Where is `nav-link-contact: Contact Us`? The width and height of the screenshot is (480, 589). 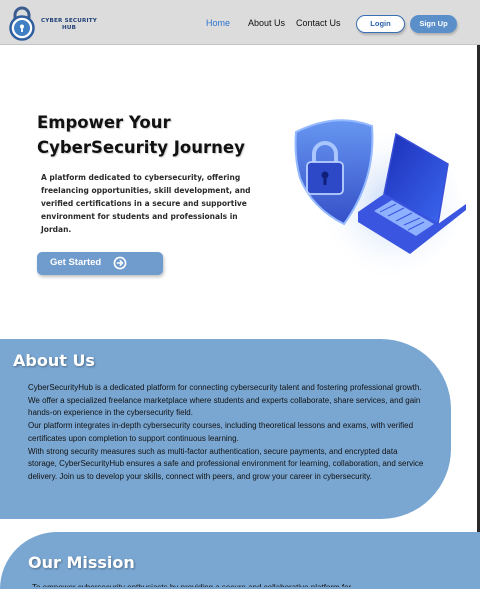 nav-link-contact: Contact Us is located at coordinates (318, 23).